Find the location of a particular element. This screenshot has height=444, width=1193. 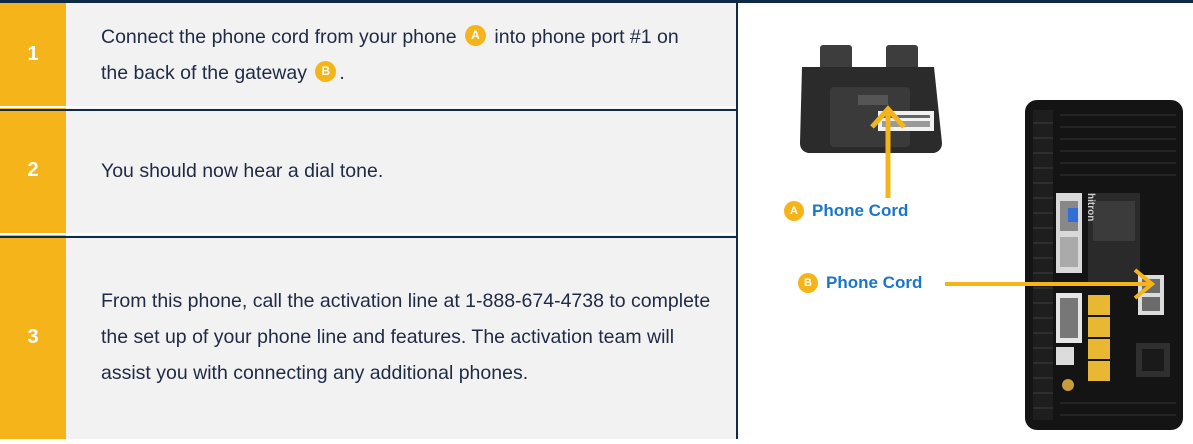

step-number-text: 1 is located at coordinates (33, 54).